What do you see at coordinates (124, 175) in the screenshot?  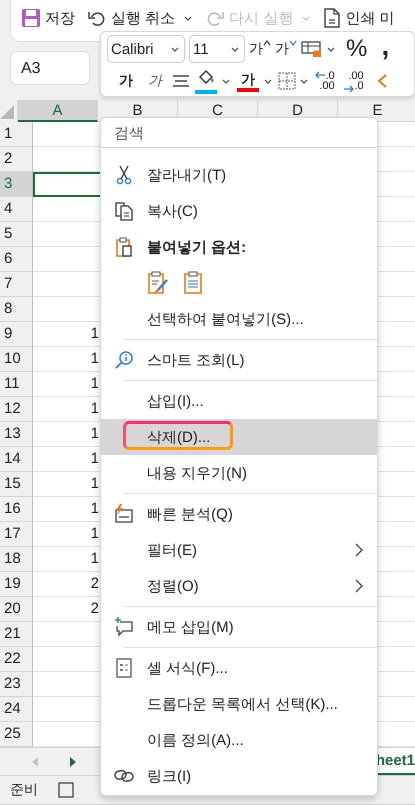 I see `scissors-icon` at bounding box center [124, 175].